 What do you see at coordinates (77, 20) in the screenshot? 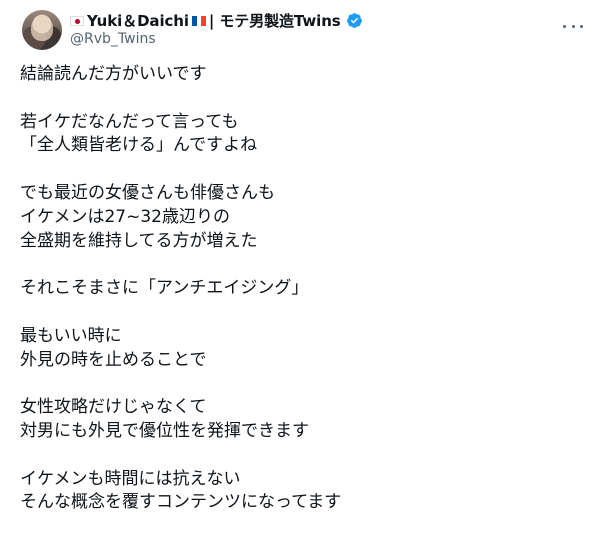
I see `japan-flag-icon` at bounding box center [77, 20].